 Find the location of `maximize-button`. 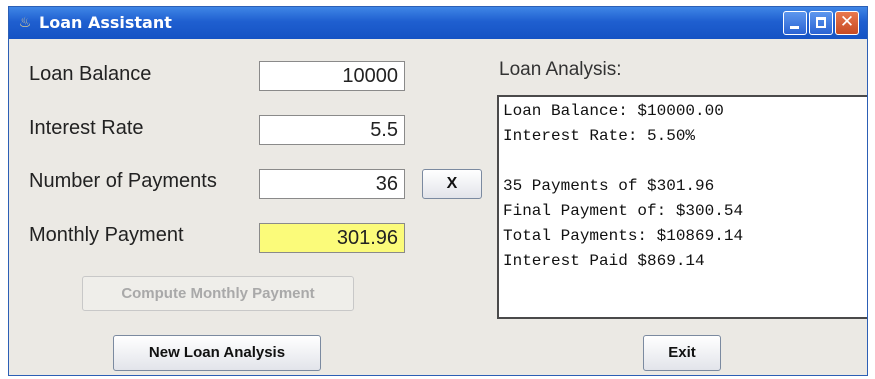

maximize-button is located at coordinates (821, 23).